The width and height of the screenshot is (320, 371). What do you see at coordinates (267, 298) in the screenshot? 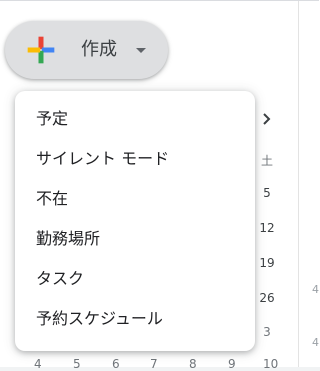
I see `calendar-date: 26` at bounding box center [267, 298].